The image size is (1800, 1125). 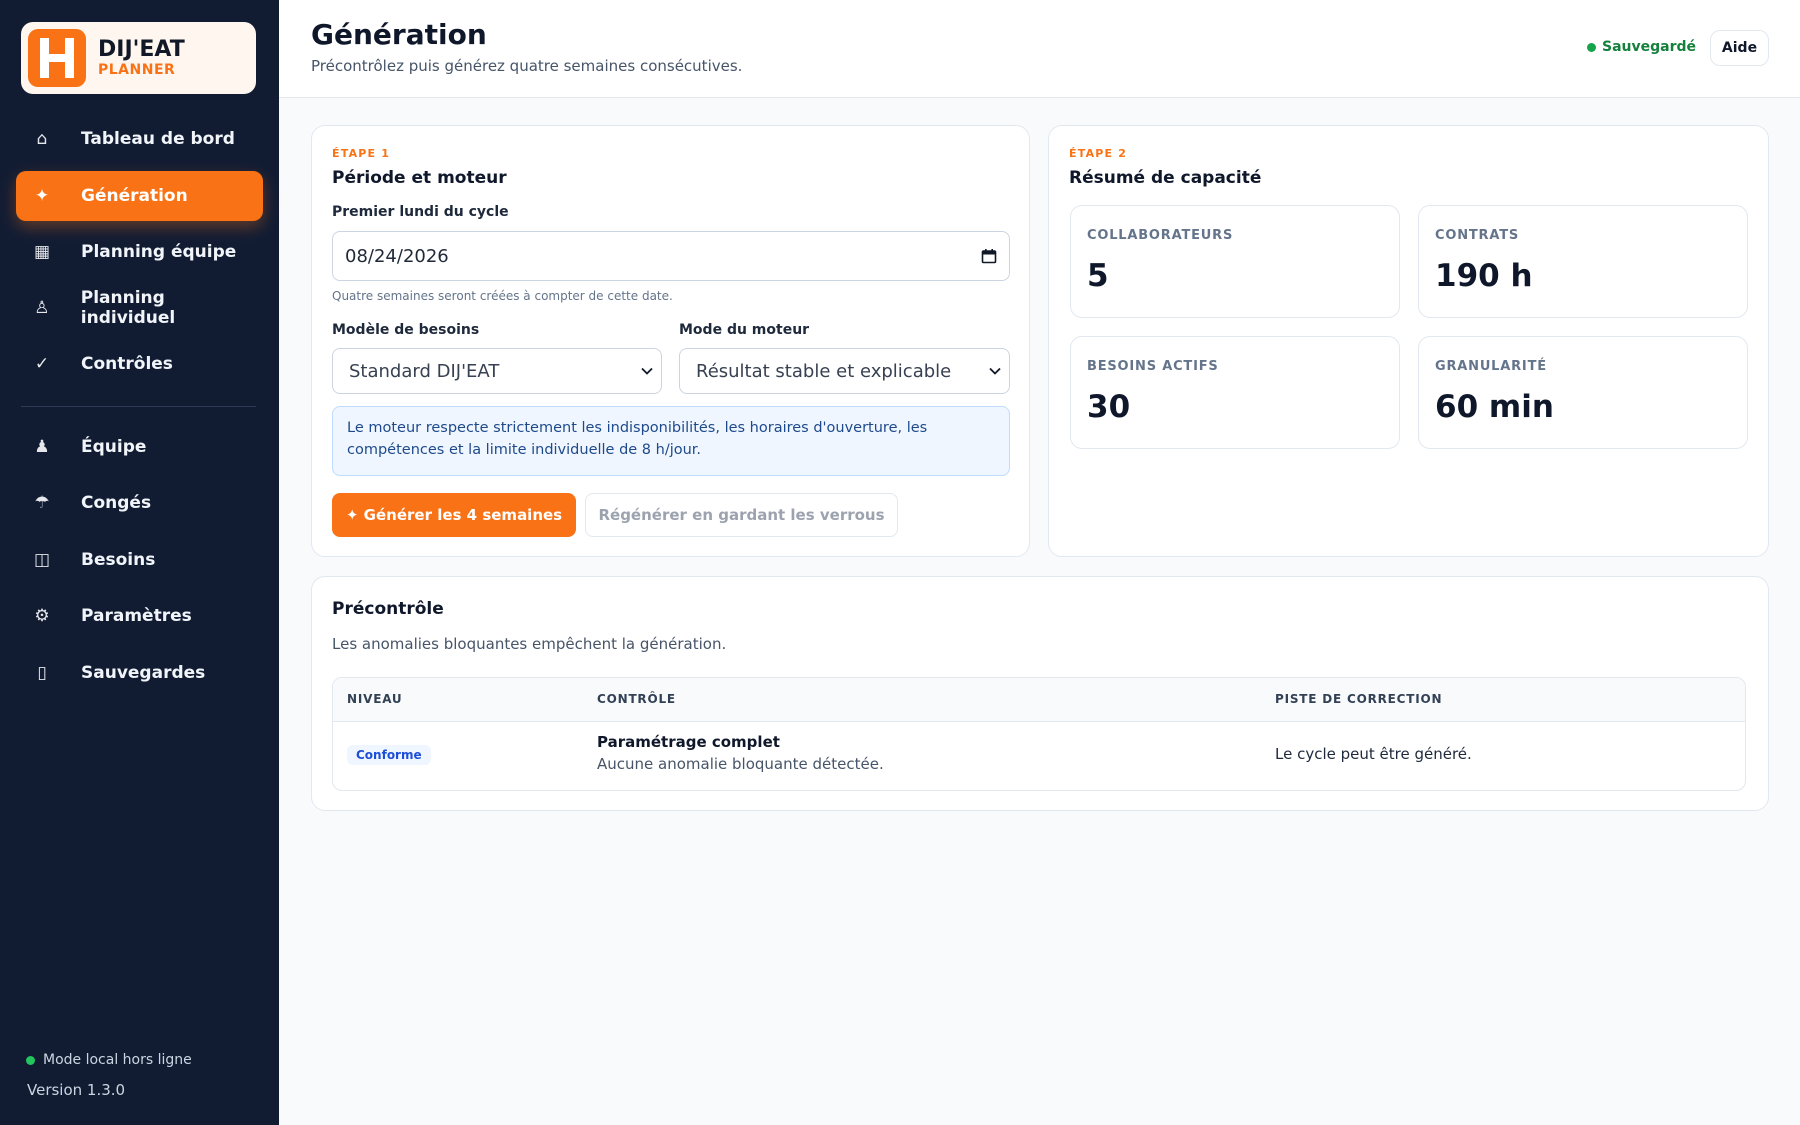 What do you see at coordinates (1359, 699) in the screenshot?
I see `column-header-fix: PISTE DE CORRECTION` at bounding box center [1359, 699].